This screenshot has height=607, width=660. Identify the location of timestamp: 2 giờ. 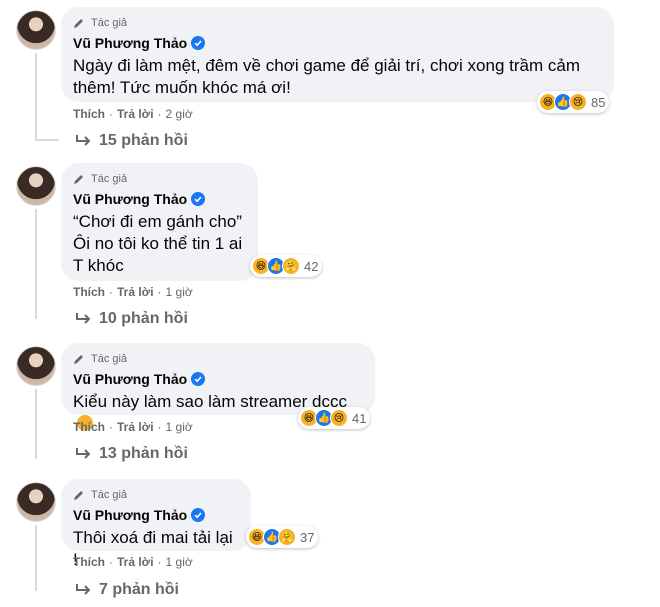
(179, 114).